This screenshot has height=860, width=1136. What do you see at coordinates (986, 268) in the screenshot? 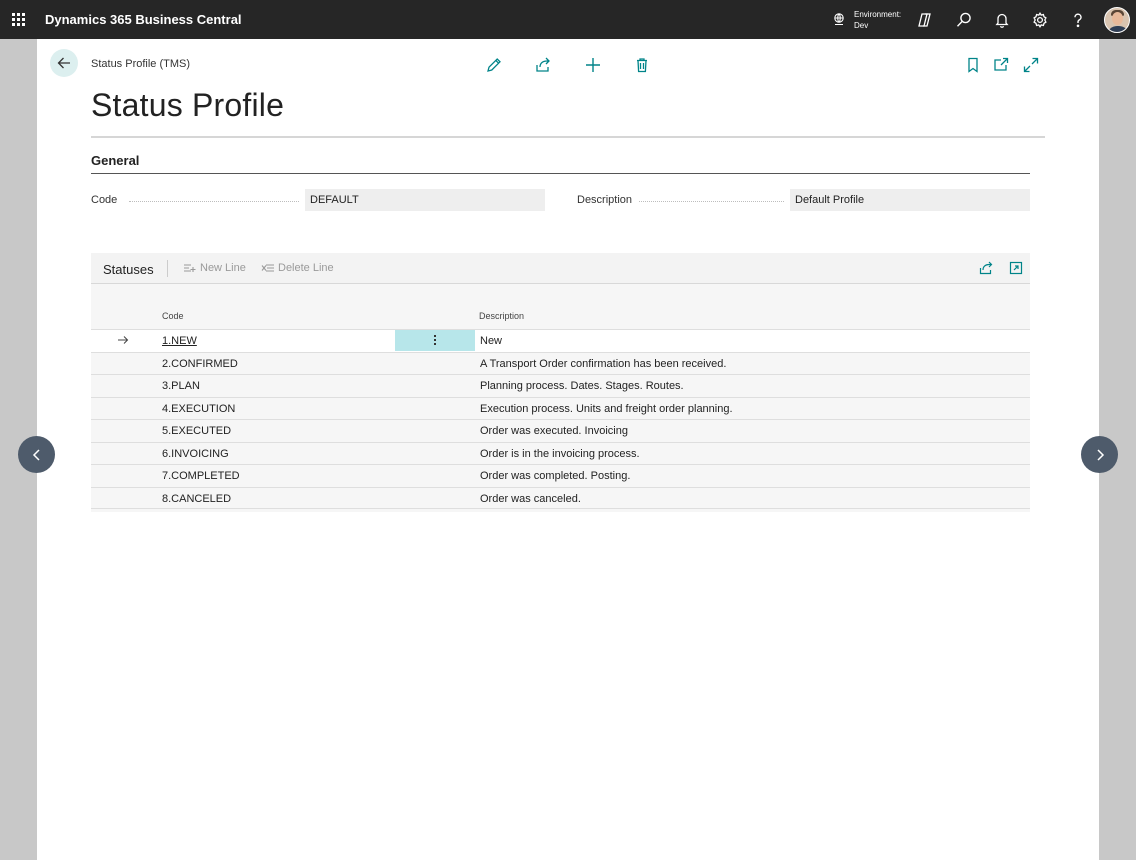
I see `part-share-icon` at bounding box center [986, 268].